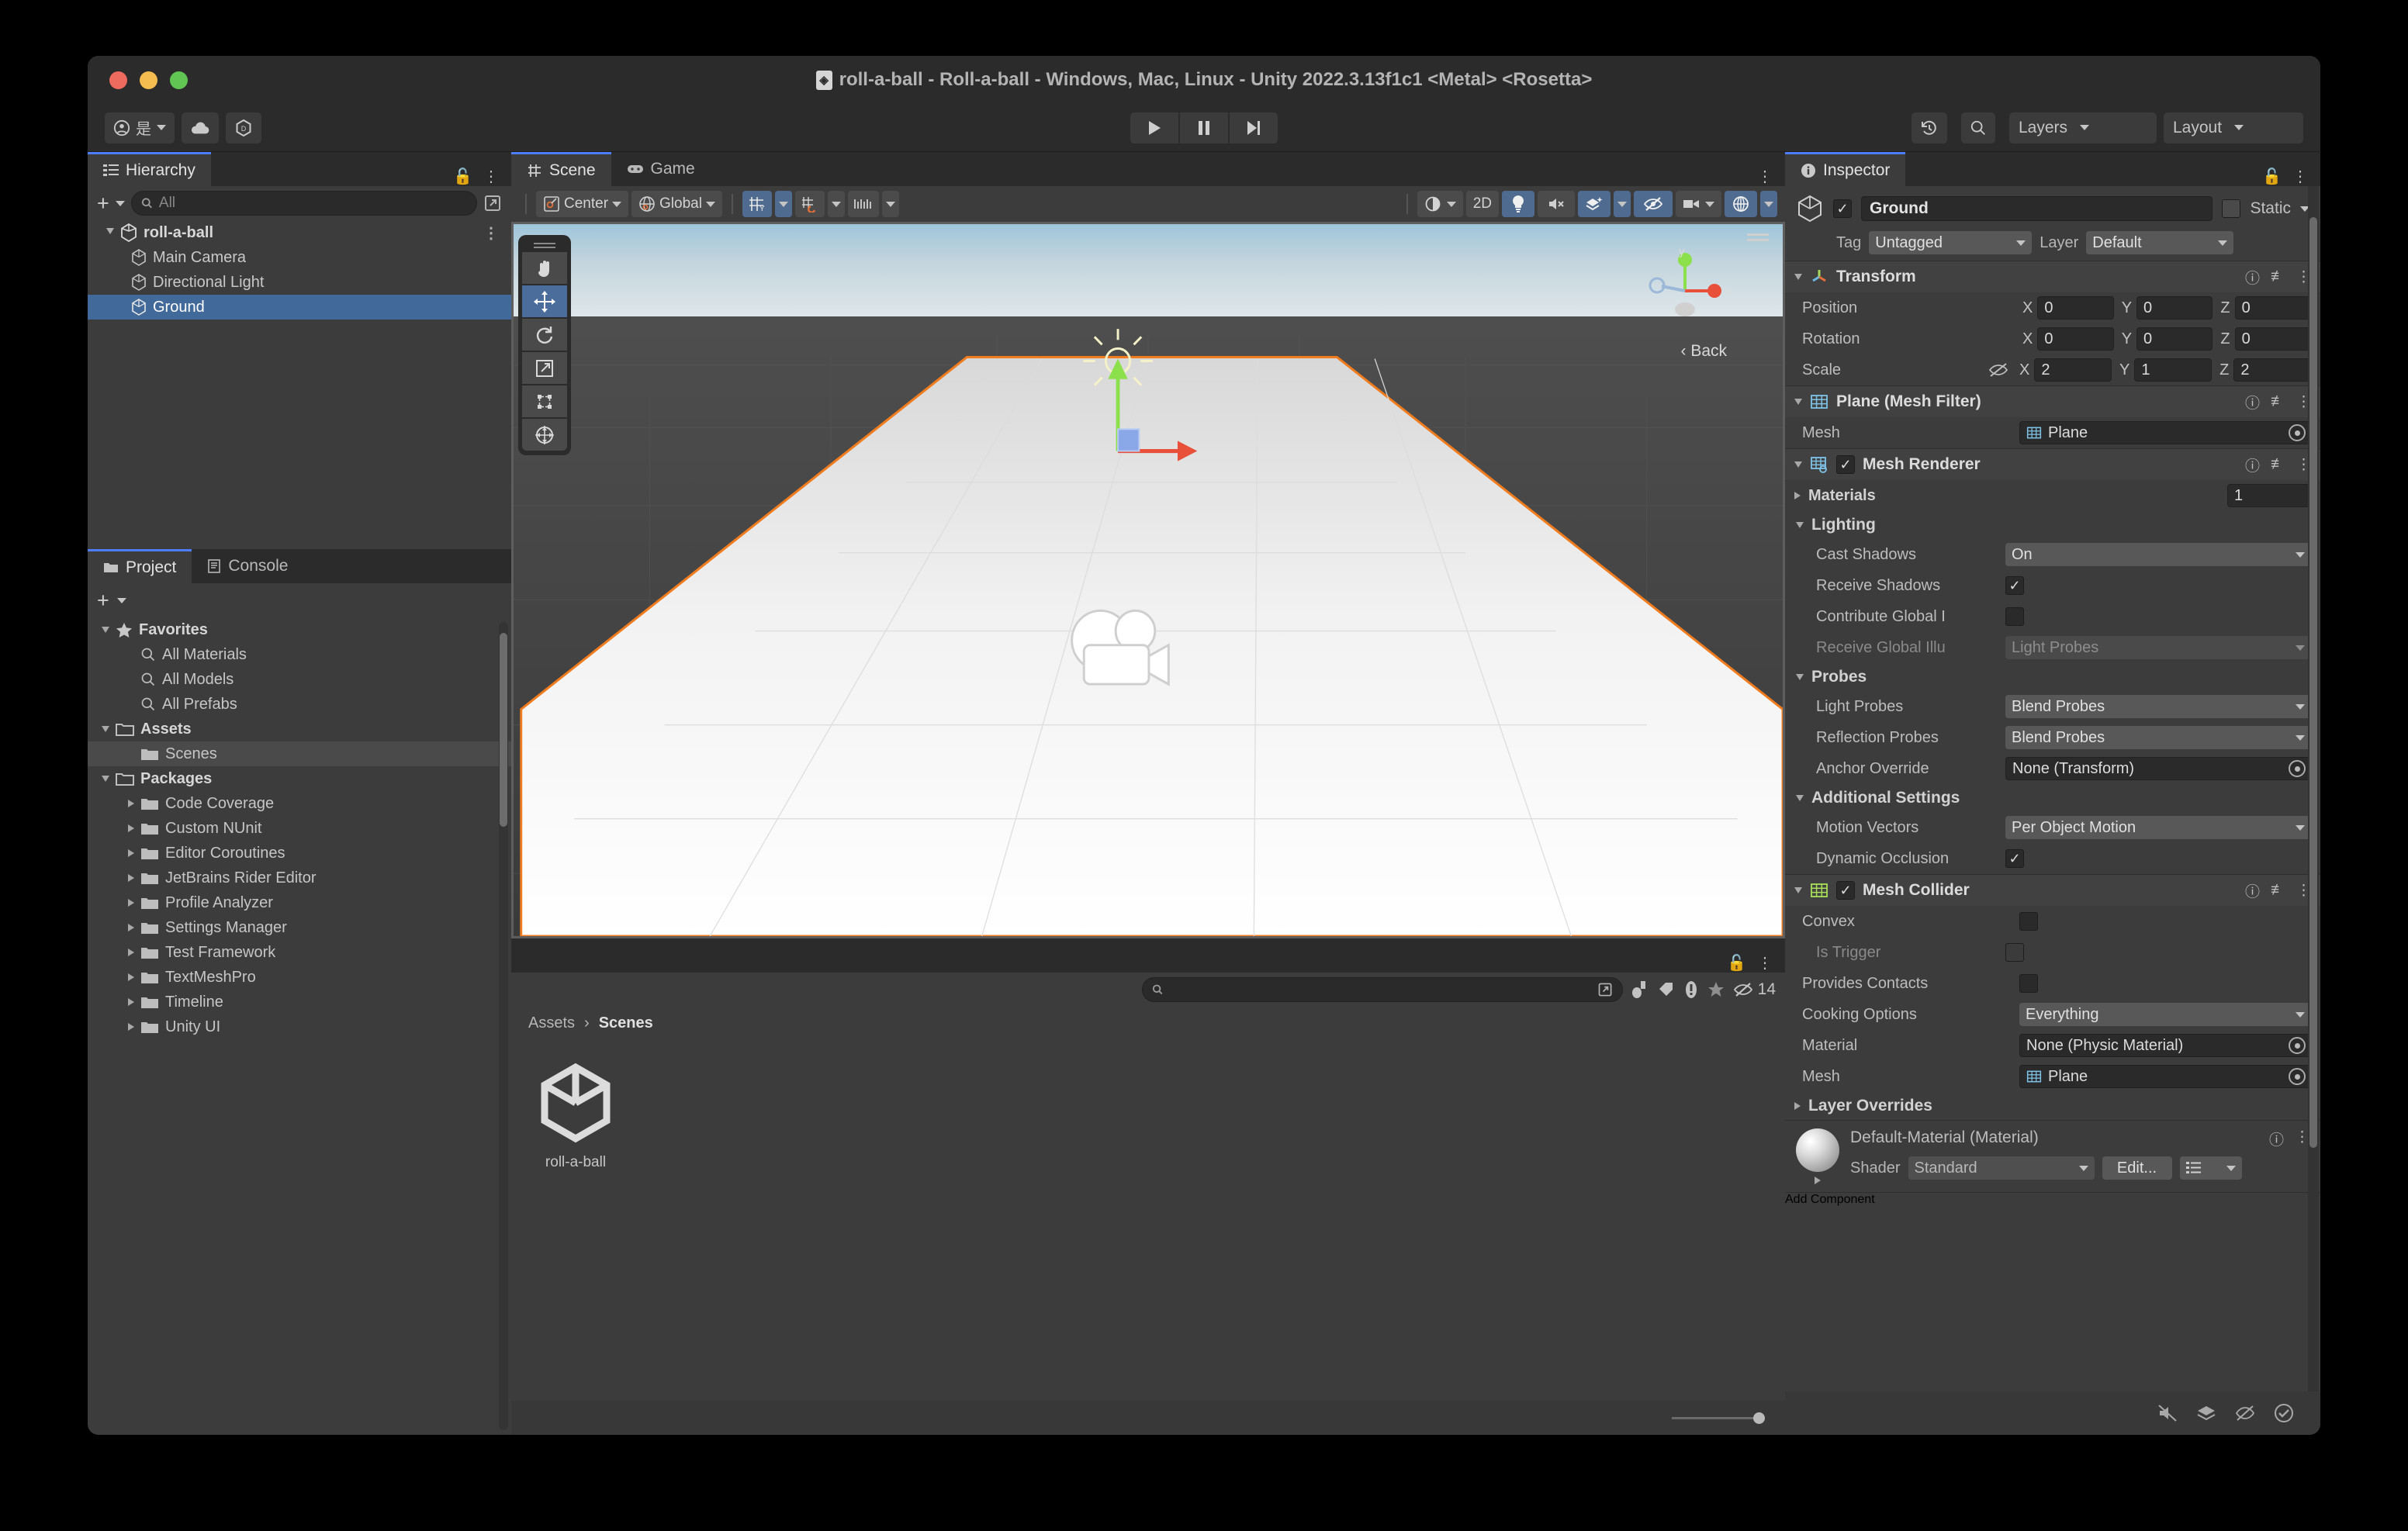  What do you see at coordinates (1845, 464) in the screenshot?
I see `mesh-renderer-enabled-checkbox: ✓` at bounding box center [1845, 464].